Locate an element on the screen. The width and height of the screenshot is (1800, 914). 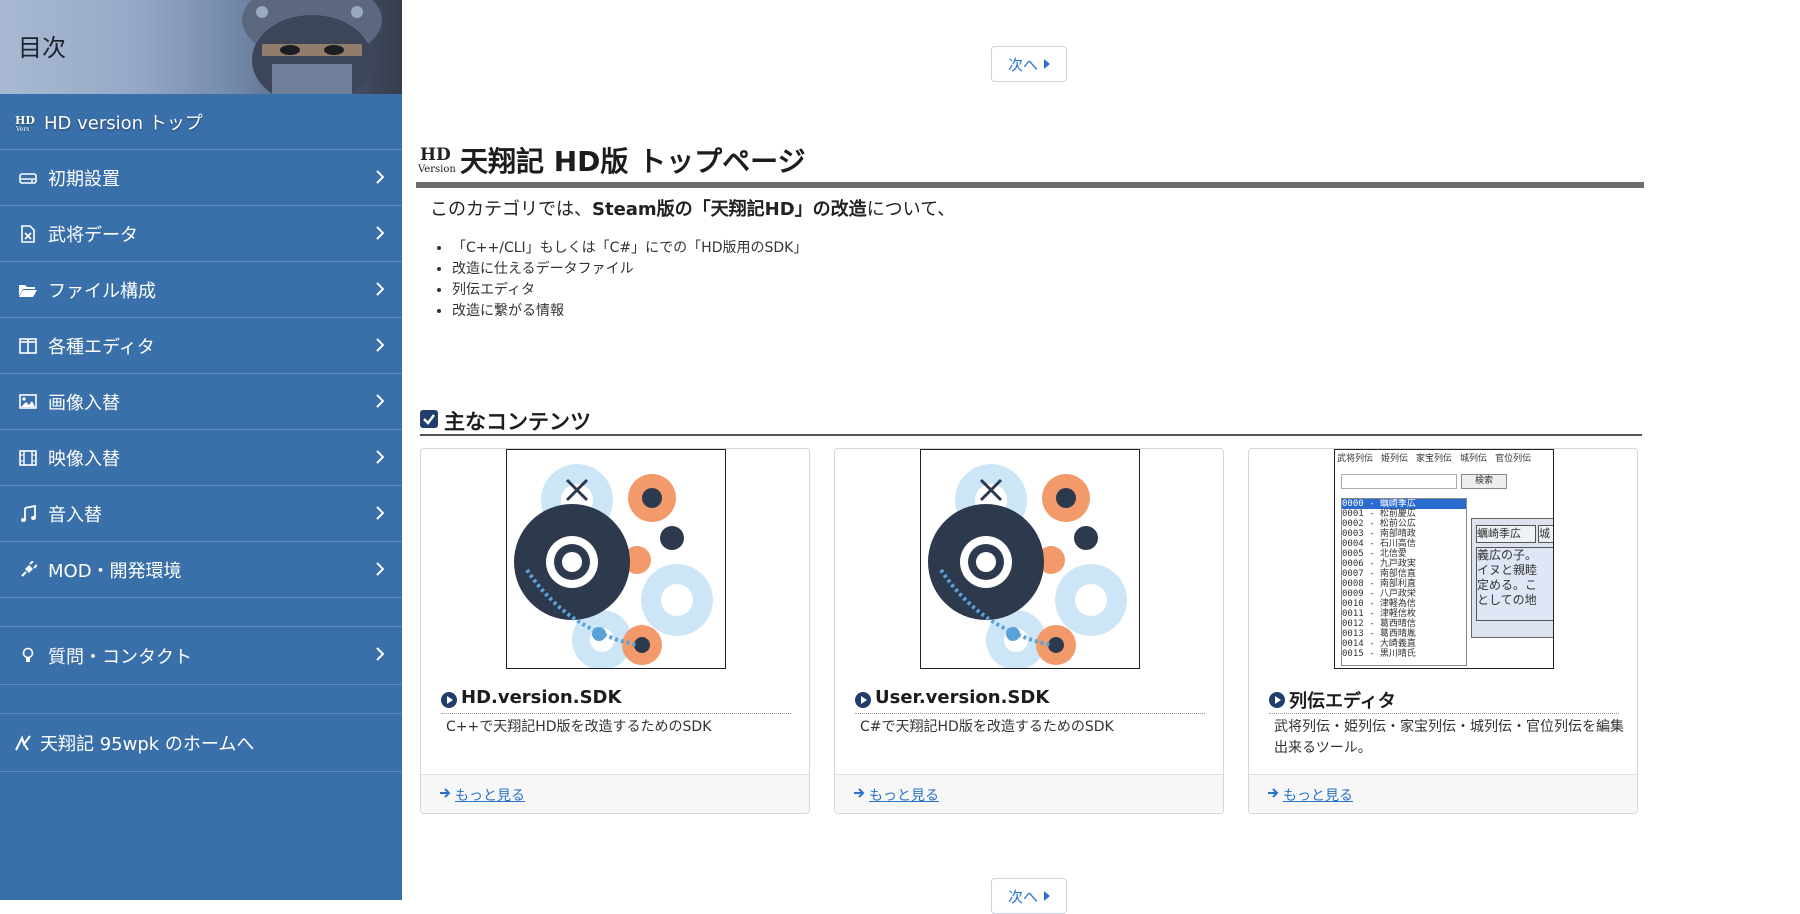
svg-text: Vers is located at coordinates (22, 129).